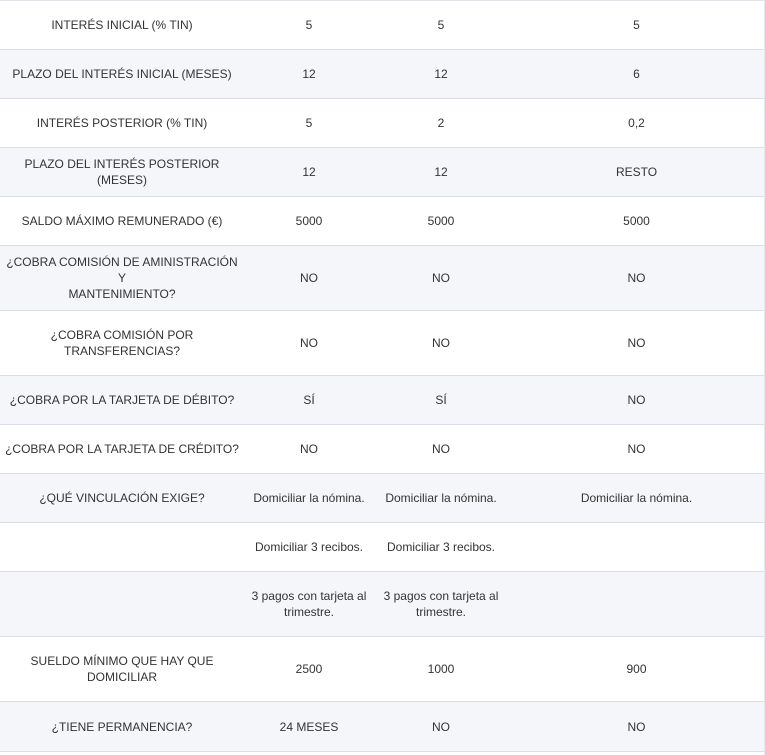  Describe the element at coordinates (122, 343) in the screenshot. I see `row-label: ¿COBRA COMISIÓN POR TRANSFERENCIAS?` at that location.